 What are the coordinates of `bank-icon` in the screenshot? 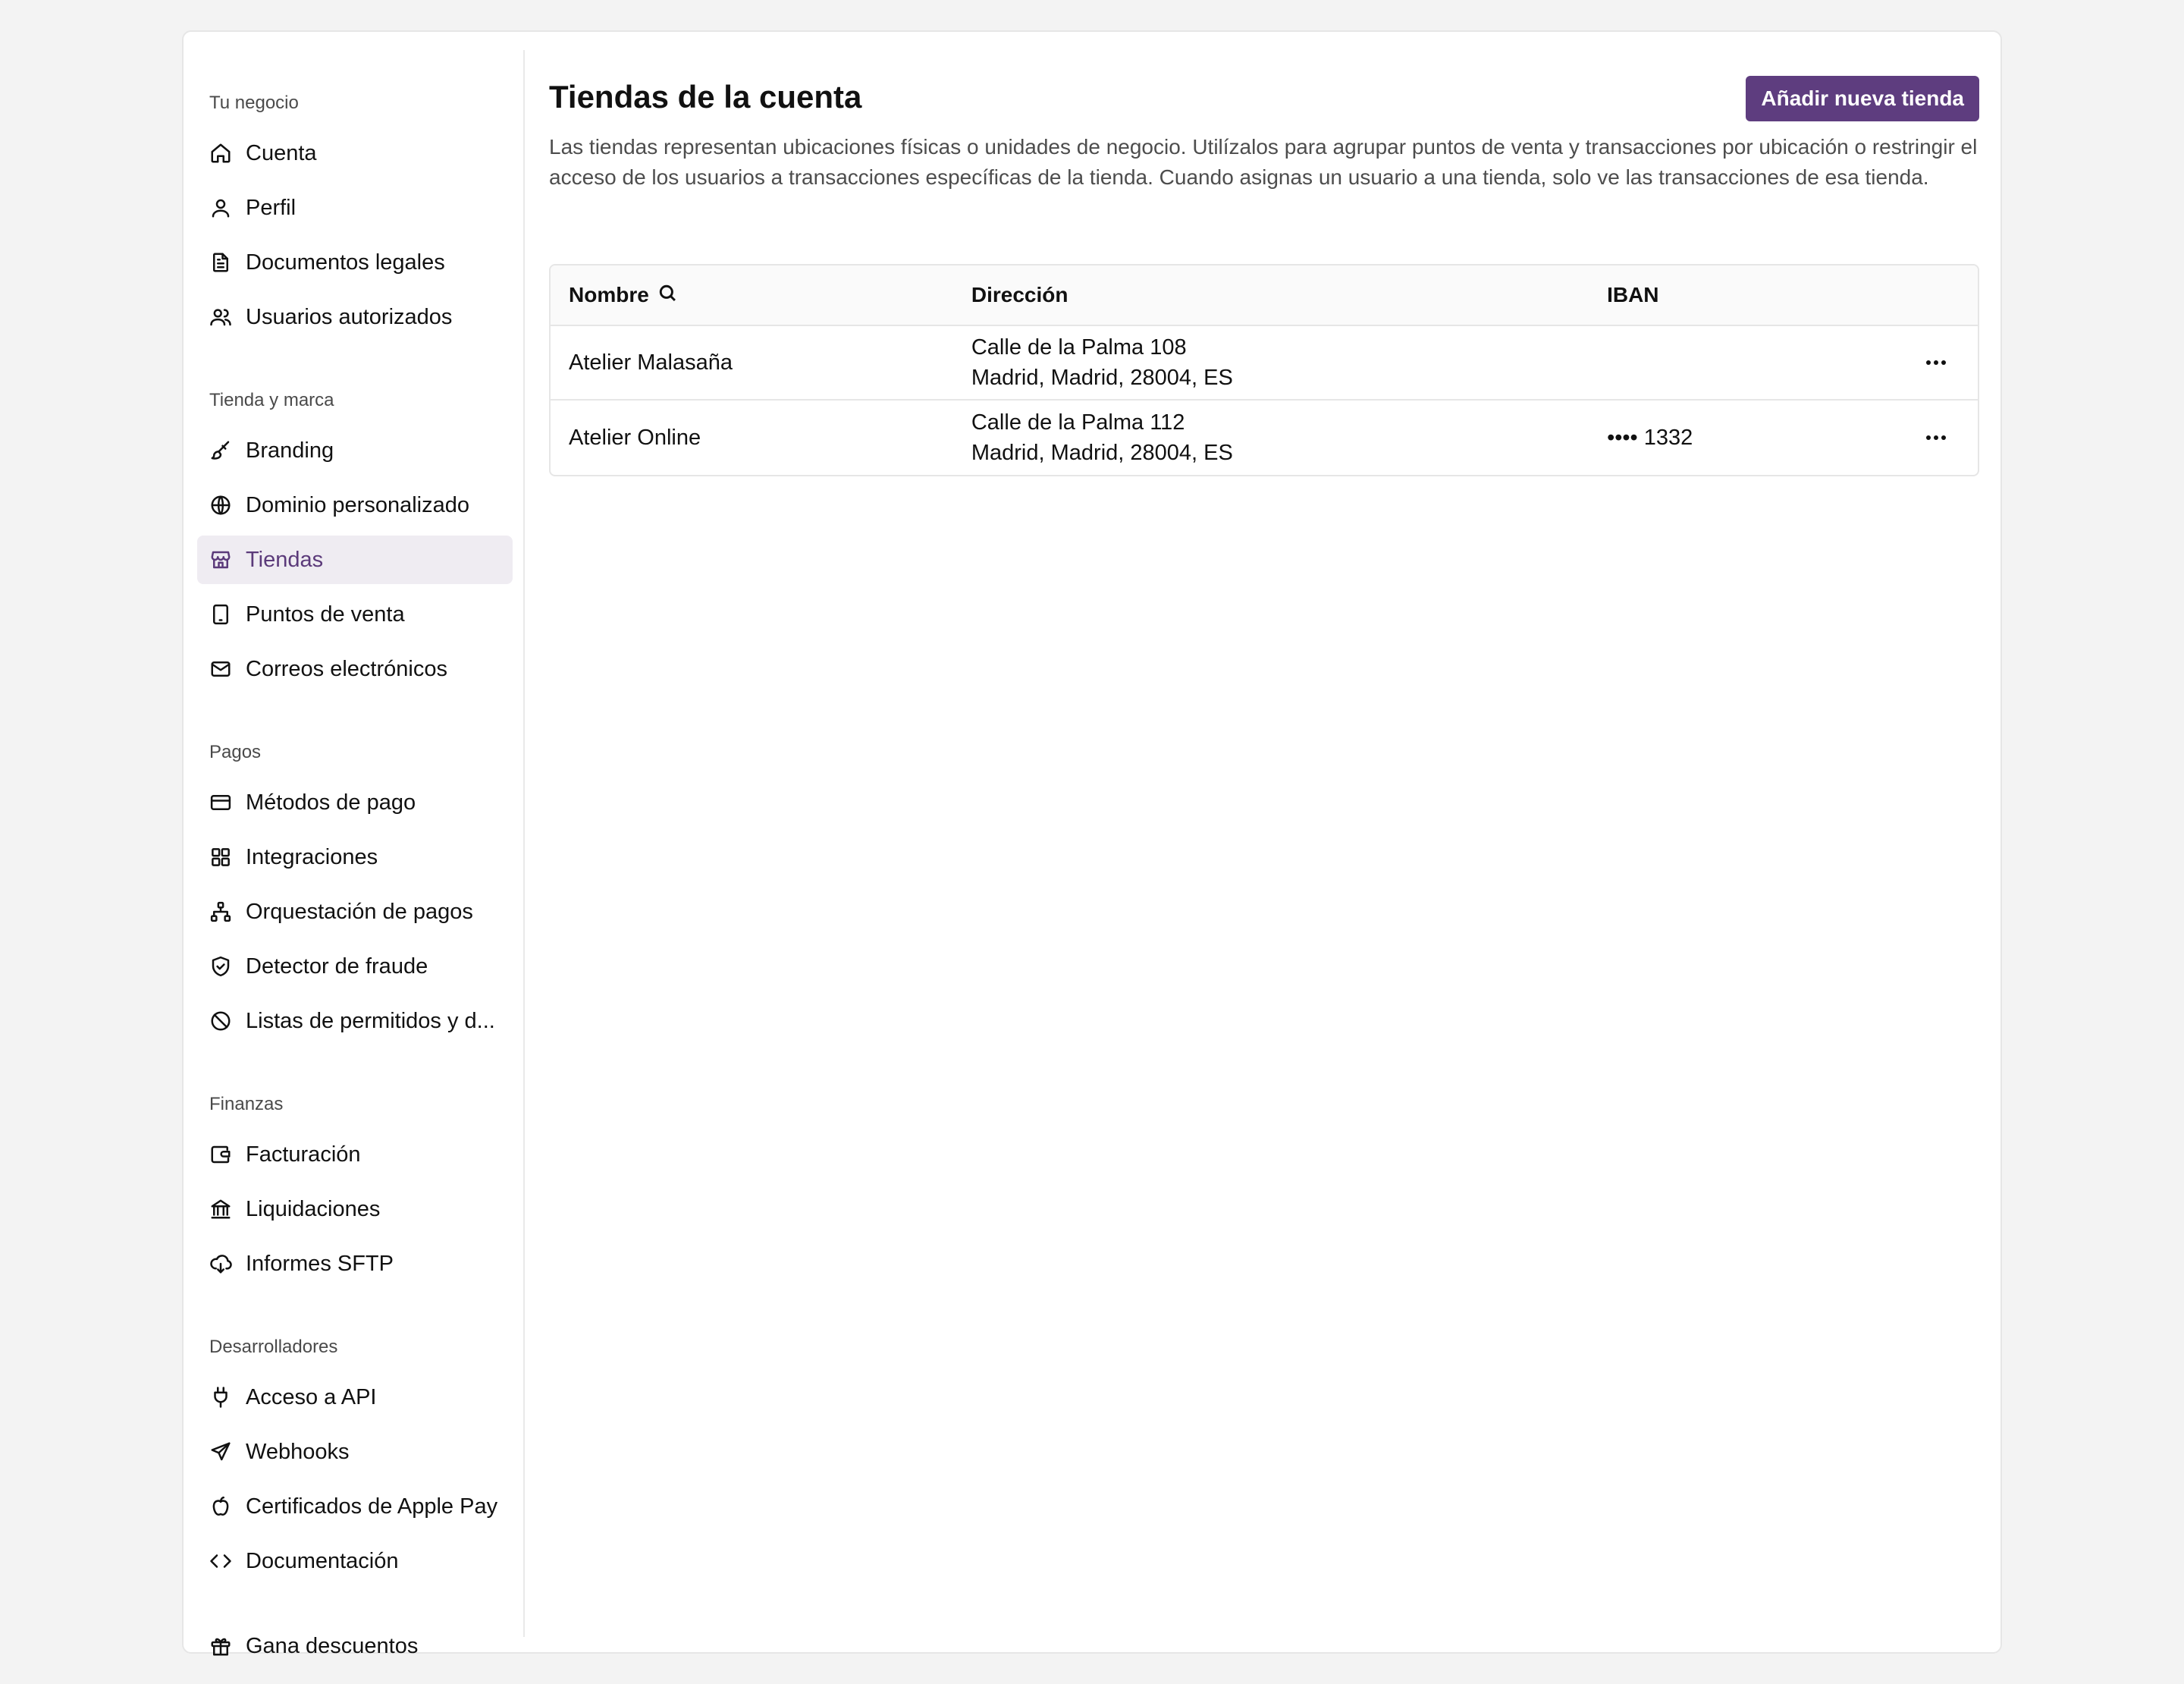 It's located at (220, 1209).